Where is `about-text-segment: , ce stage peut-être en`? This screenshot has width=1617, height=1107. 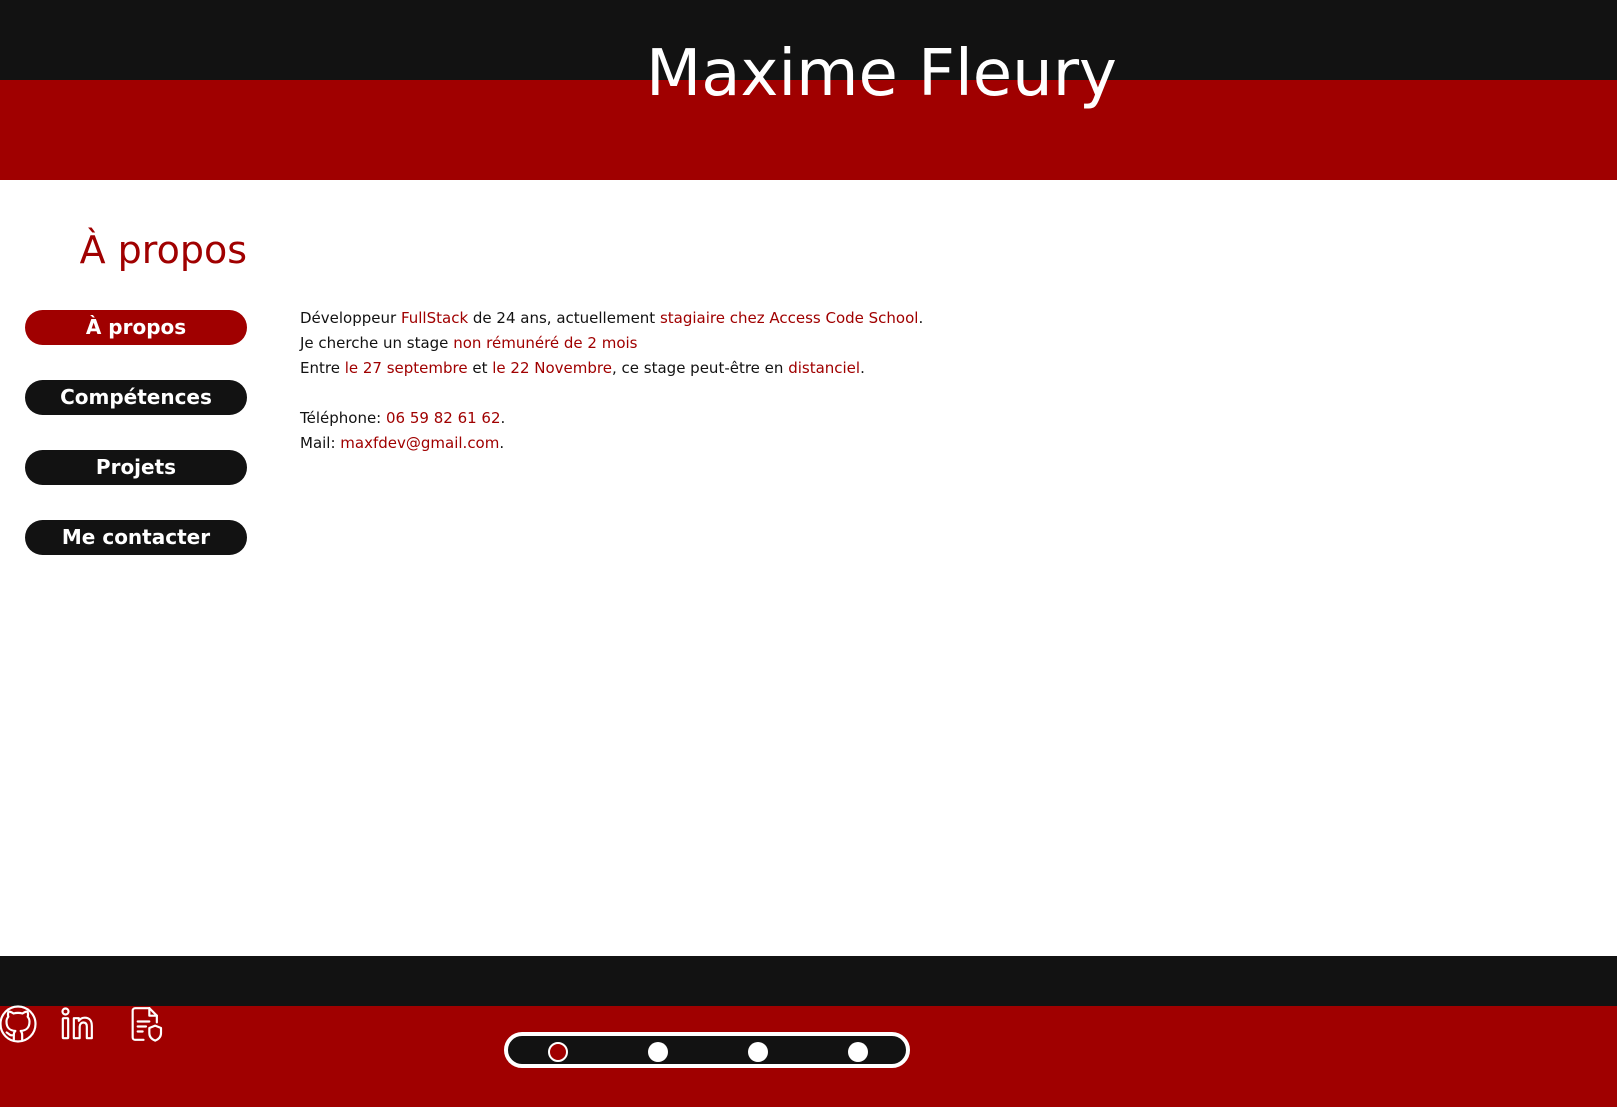
about-text-segment: , ce stage peut-être en is located at coordinates (700, 368).